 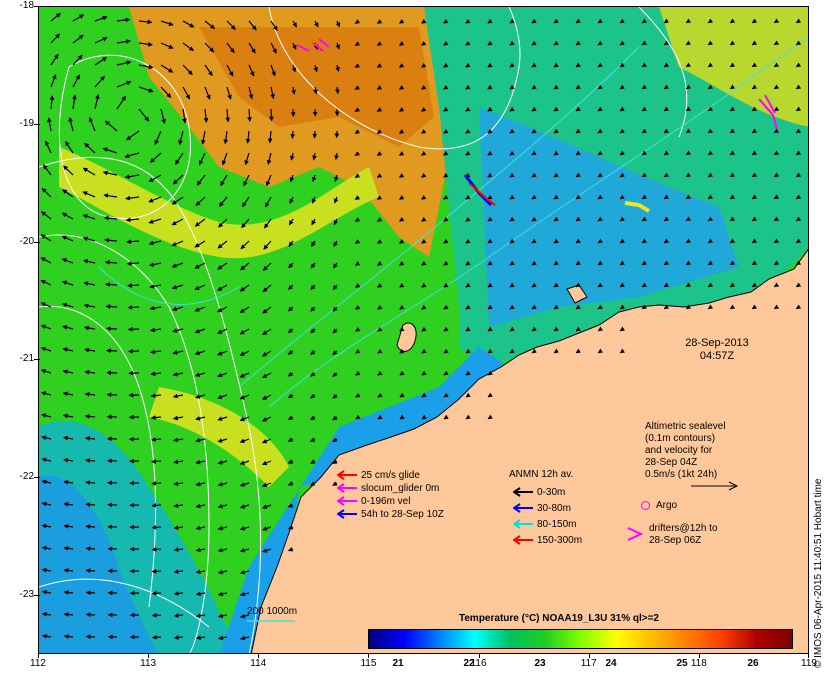 I want to click on colorbar-tick-label: 26, so click(x=753, y=663).